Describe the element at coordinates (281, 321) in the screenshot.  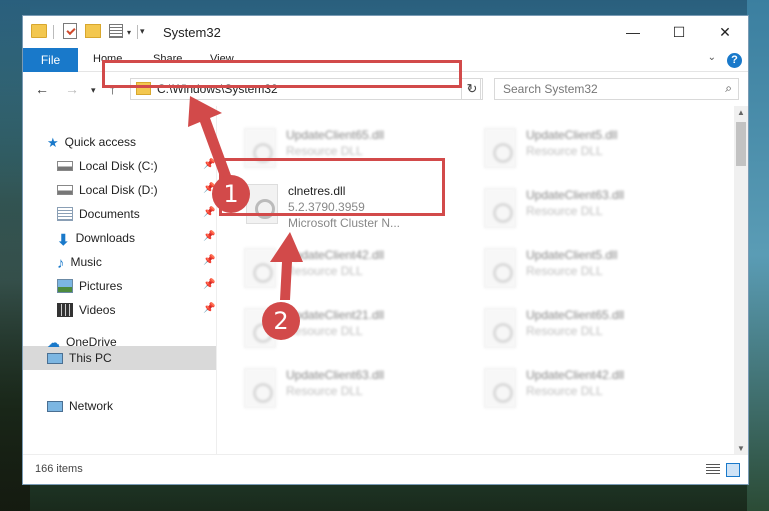
I see `step-2-badge: 2` at that location.